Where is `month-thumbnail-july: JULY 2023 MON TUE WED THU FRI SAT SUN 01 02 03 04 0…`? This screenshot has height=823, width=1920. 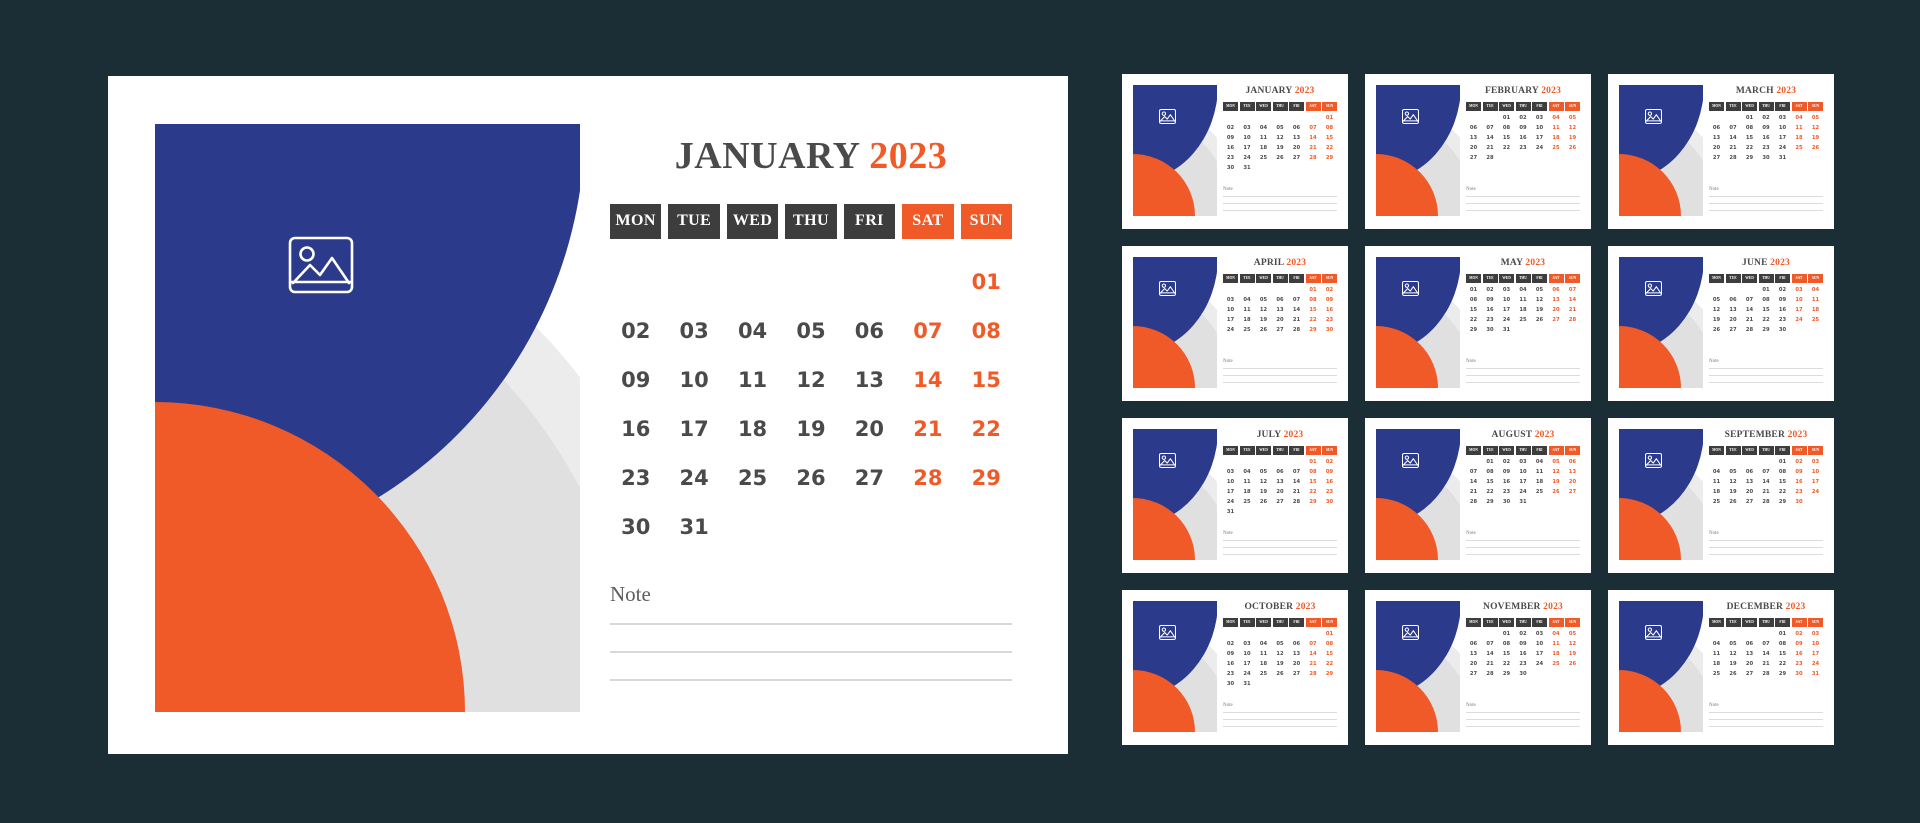 month-thumbnail-july: JULY 2023 MON TUE WED THU FRI SAT SUN 01 02 03 04 0… is located at coordinates (1235, 495).